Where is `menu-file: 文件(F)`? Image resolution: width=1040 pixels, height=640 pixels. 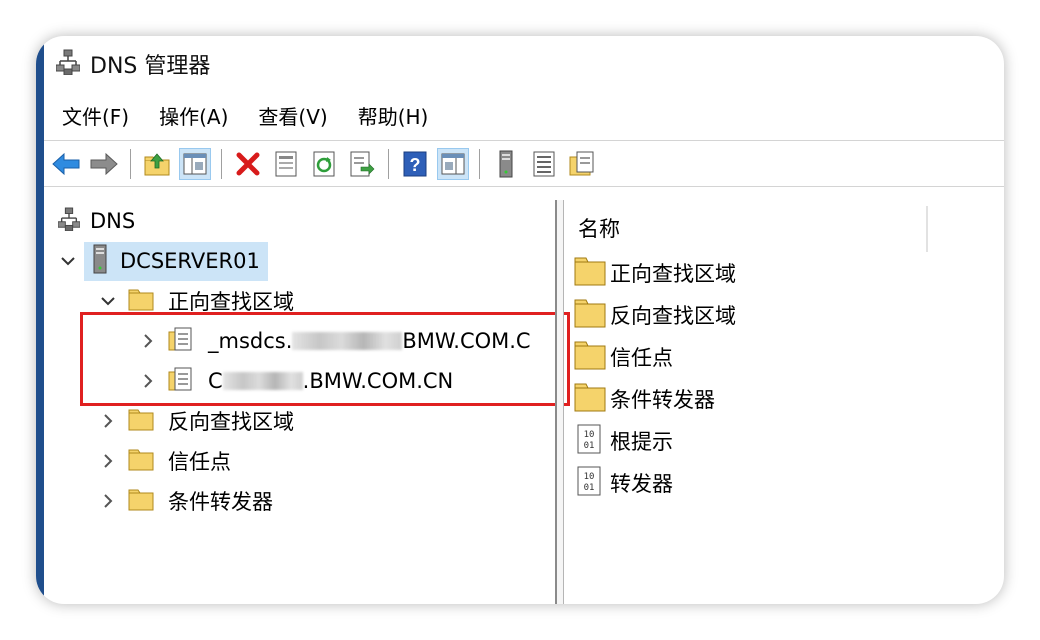
menu-file: 文件(F) is located at coordinates (95, 115).